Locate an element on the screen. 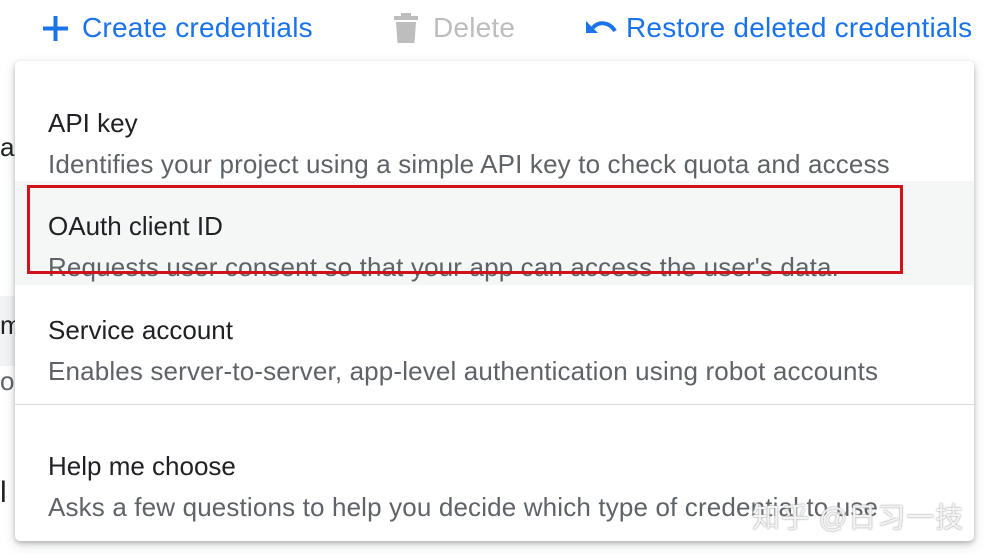  restore-deleted-credentials-button: Restore deleted credentials is located at coordinates (778, 28).